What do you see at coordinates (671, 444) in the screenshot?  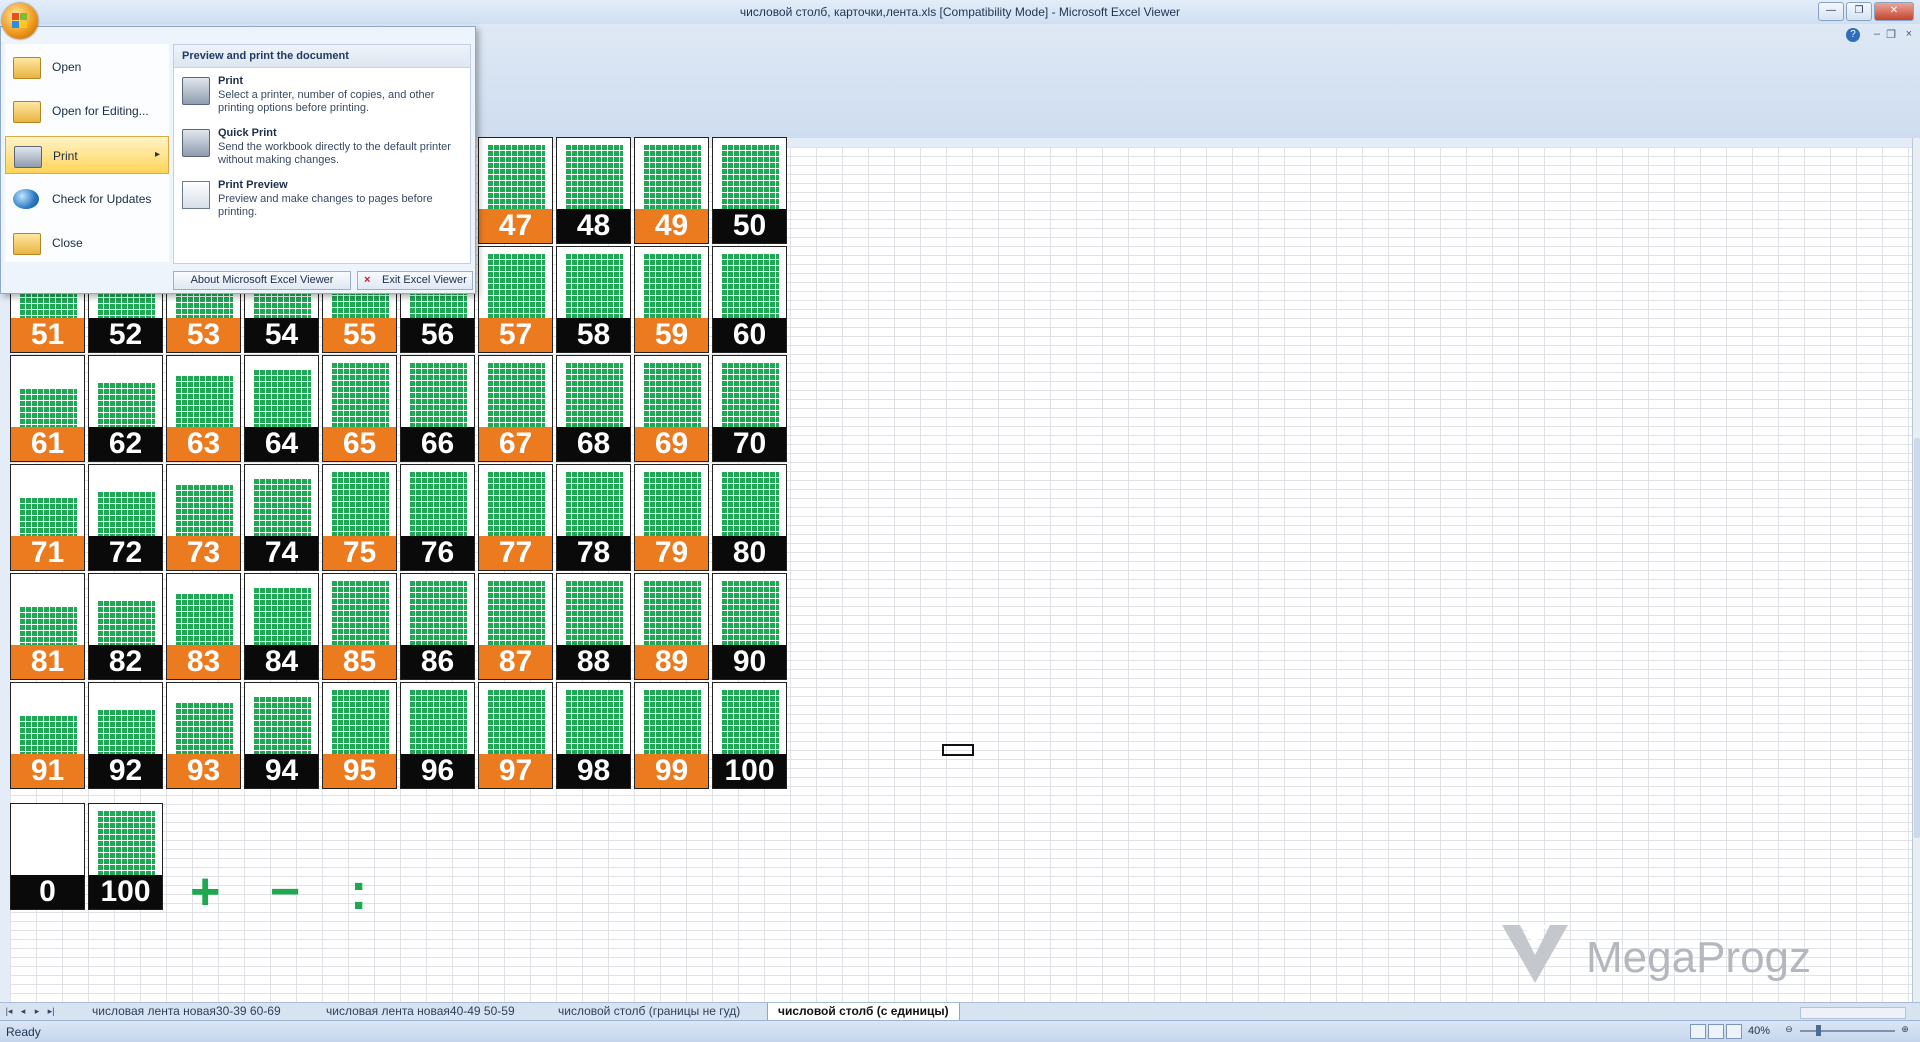 I see `card-number: 69` at bounding box center [671, 444].